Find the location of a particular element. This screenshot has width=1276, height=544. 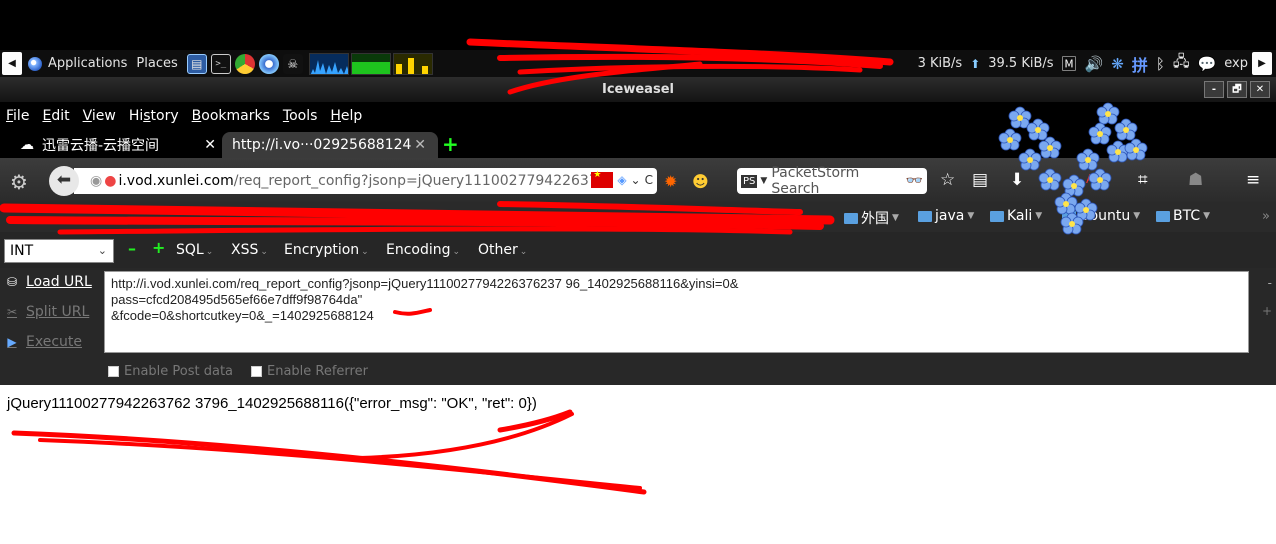

greasemonkey-icon: ☻ is located at coordinates (700, 181).